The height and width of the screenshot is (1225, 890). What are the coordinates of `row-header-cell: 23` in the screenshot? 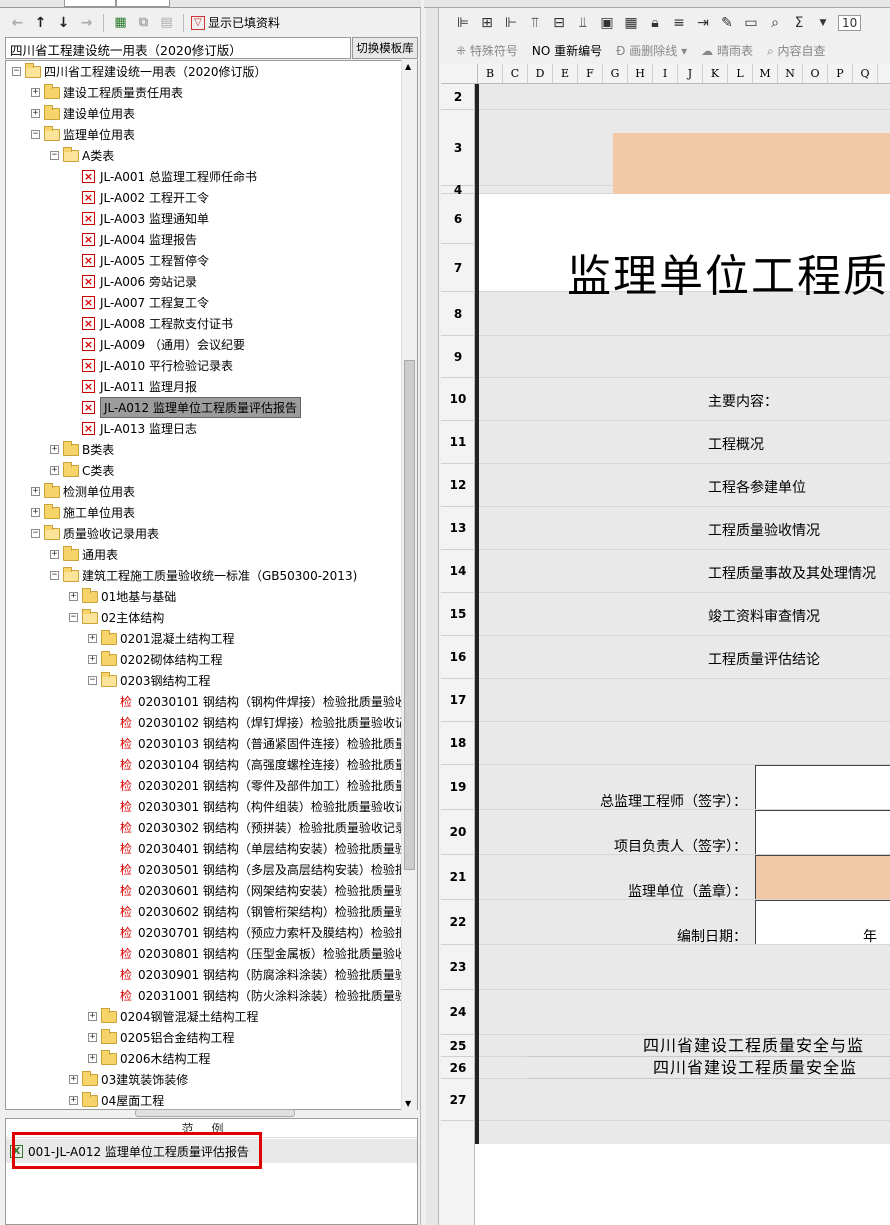 It's located at (458, 967).